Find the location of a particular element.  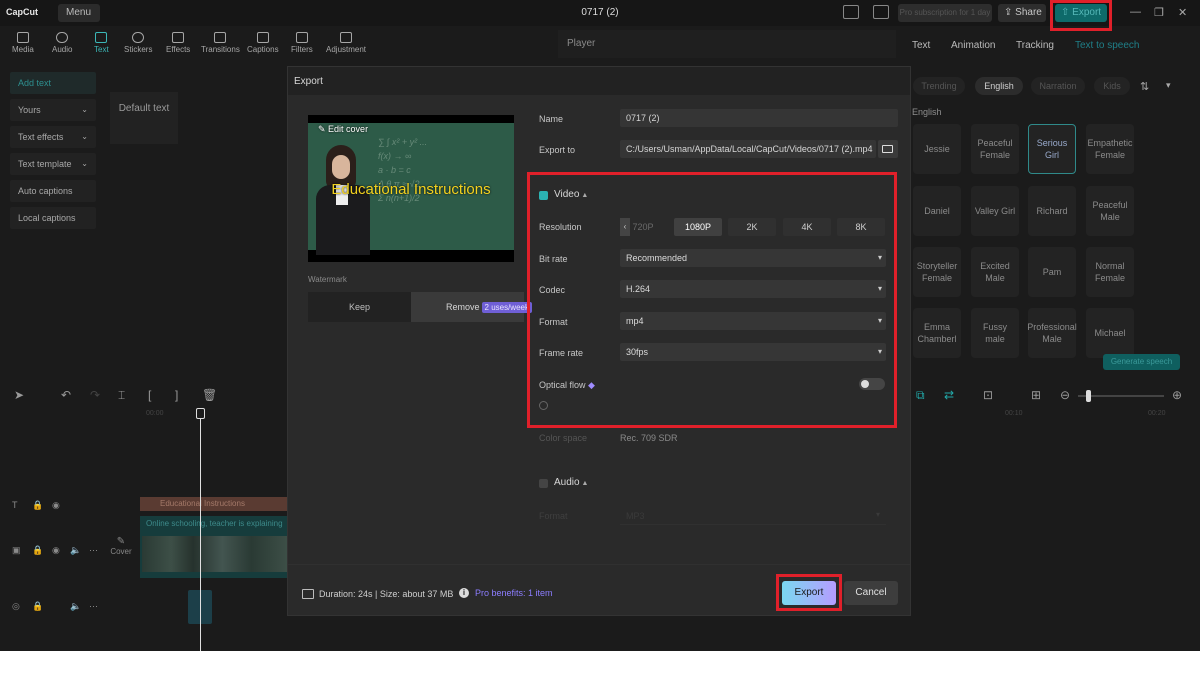

browse-folder-button is located at coordinates (888, 149).